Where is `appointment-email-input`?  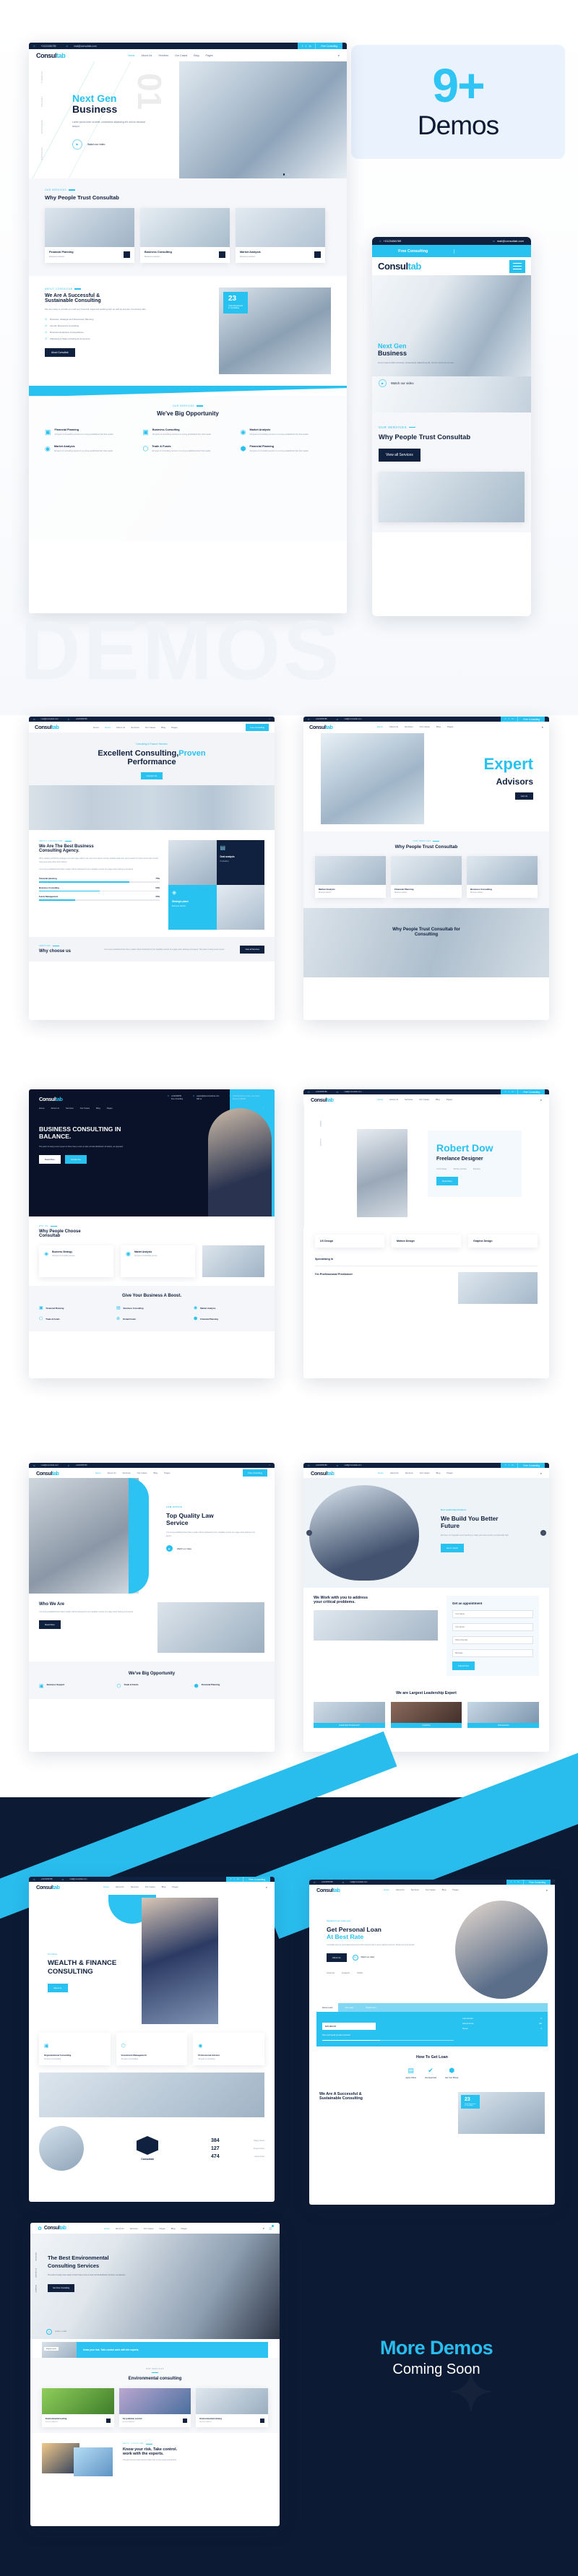 appointment-email-input is located at coordinates (492, 1627).